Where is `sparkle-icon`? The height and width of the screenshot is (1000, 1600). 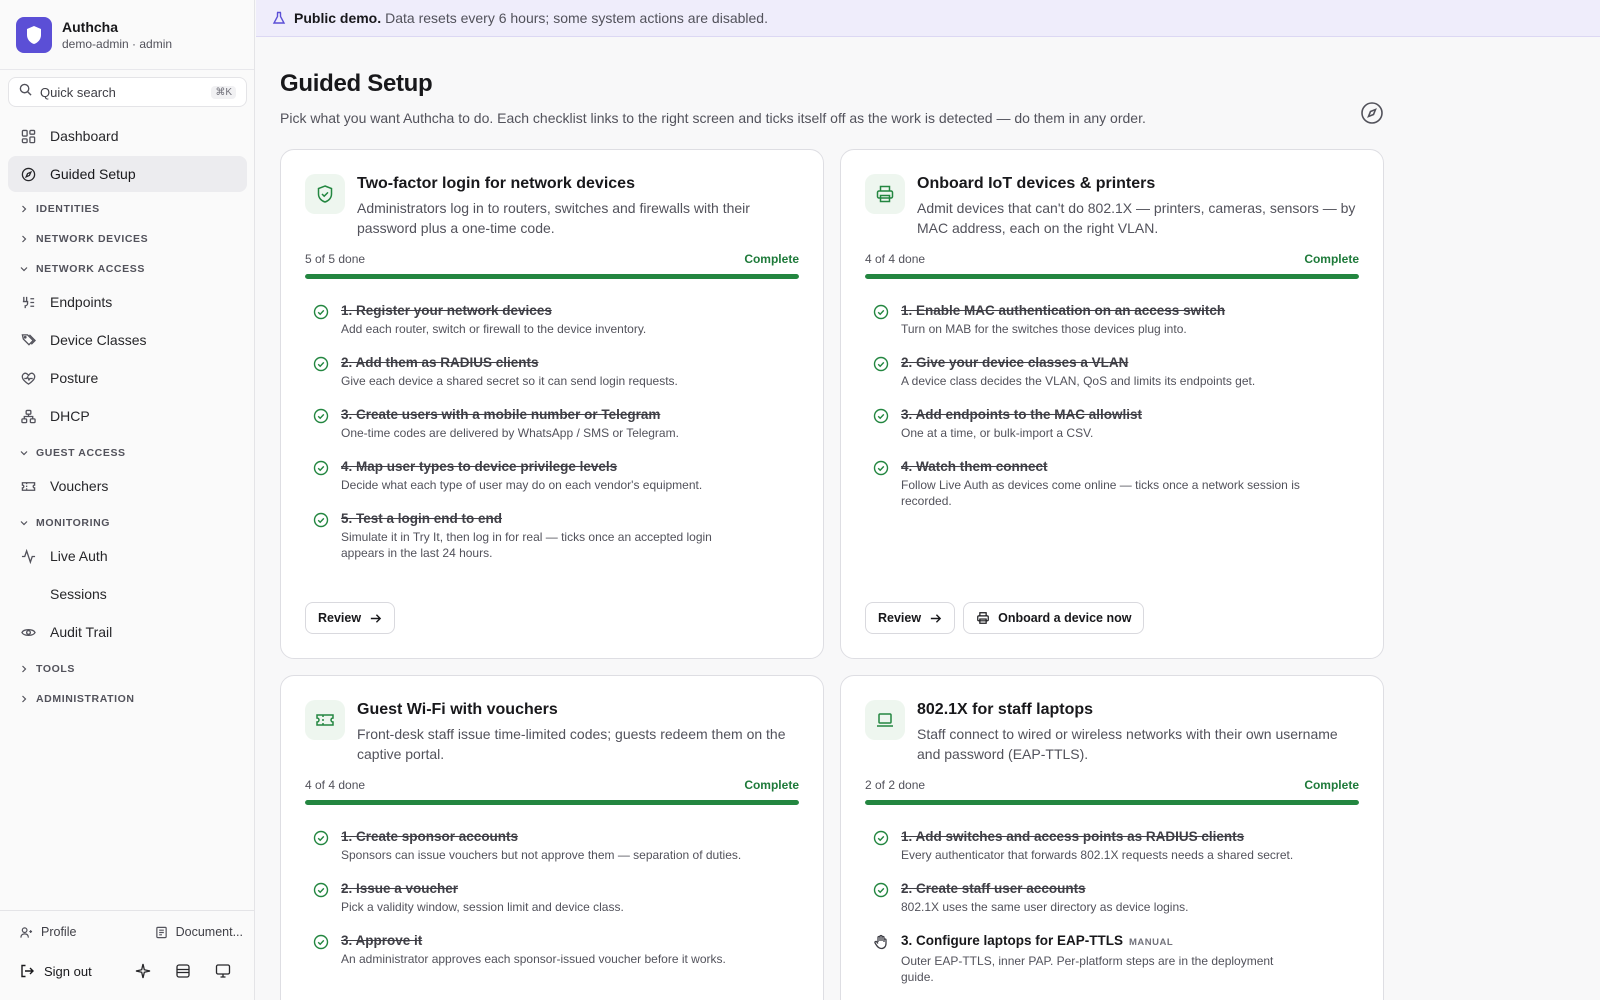 sparkle-icon is located at coordinates (143, 971).